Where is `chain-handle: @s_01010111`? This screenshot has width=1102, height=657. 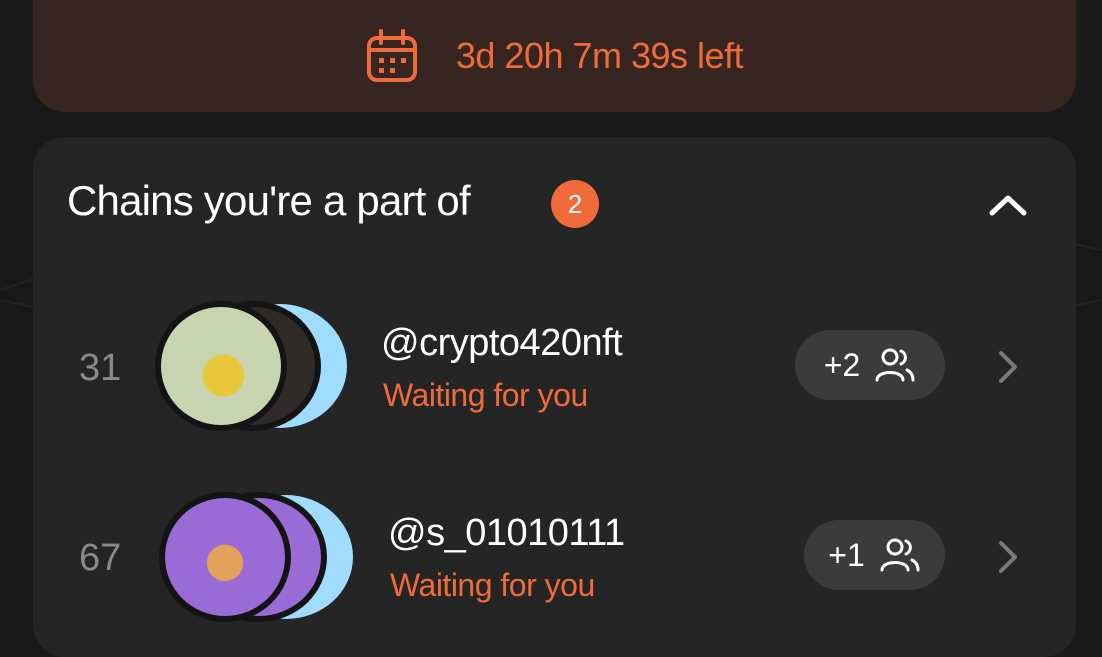 chain-handle: @s_01010111 is located at coordinates (506, 533).